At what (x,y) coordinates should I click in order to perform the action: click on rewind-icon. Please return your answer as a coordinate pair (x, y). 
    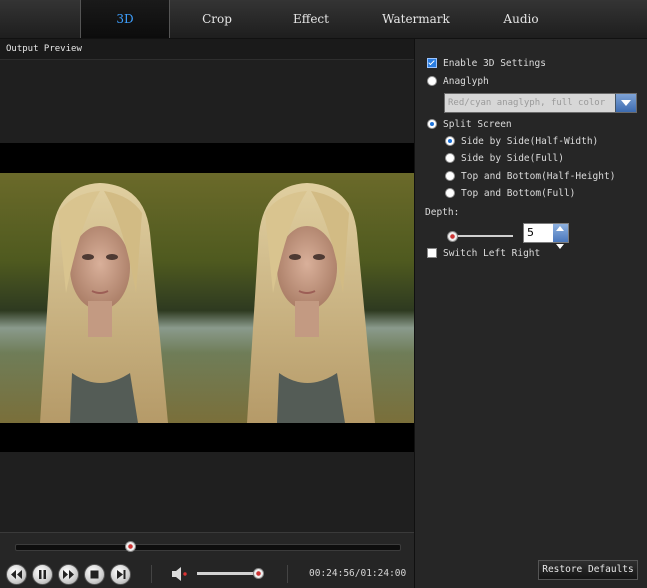
    Looking at the image, I should click on (16, 574).